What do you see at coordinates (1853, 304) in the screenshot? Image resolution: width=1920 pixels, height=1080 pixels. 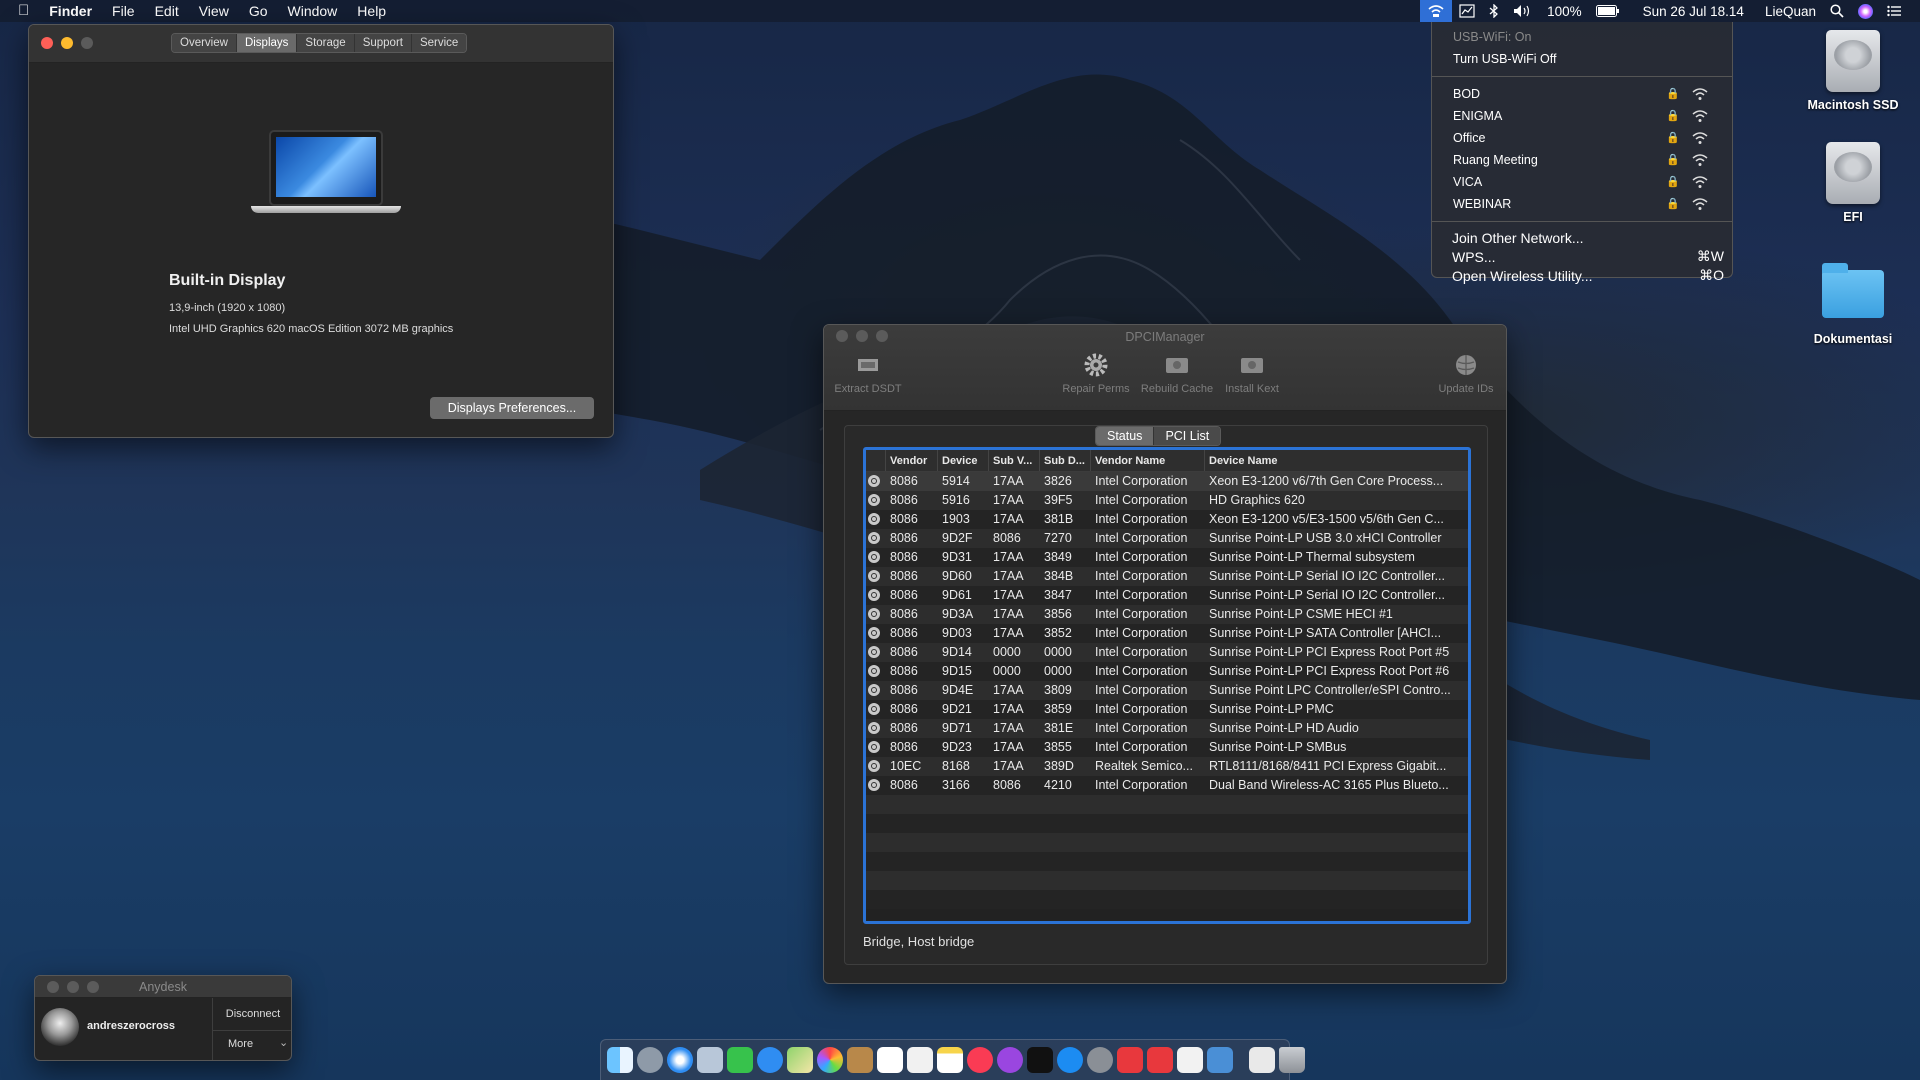 I see `desktop-icon-dokumentasi: Dokumentasi` at bounding box center [1853, 304].